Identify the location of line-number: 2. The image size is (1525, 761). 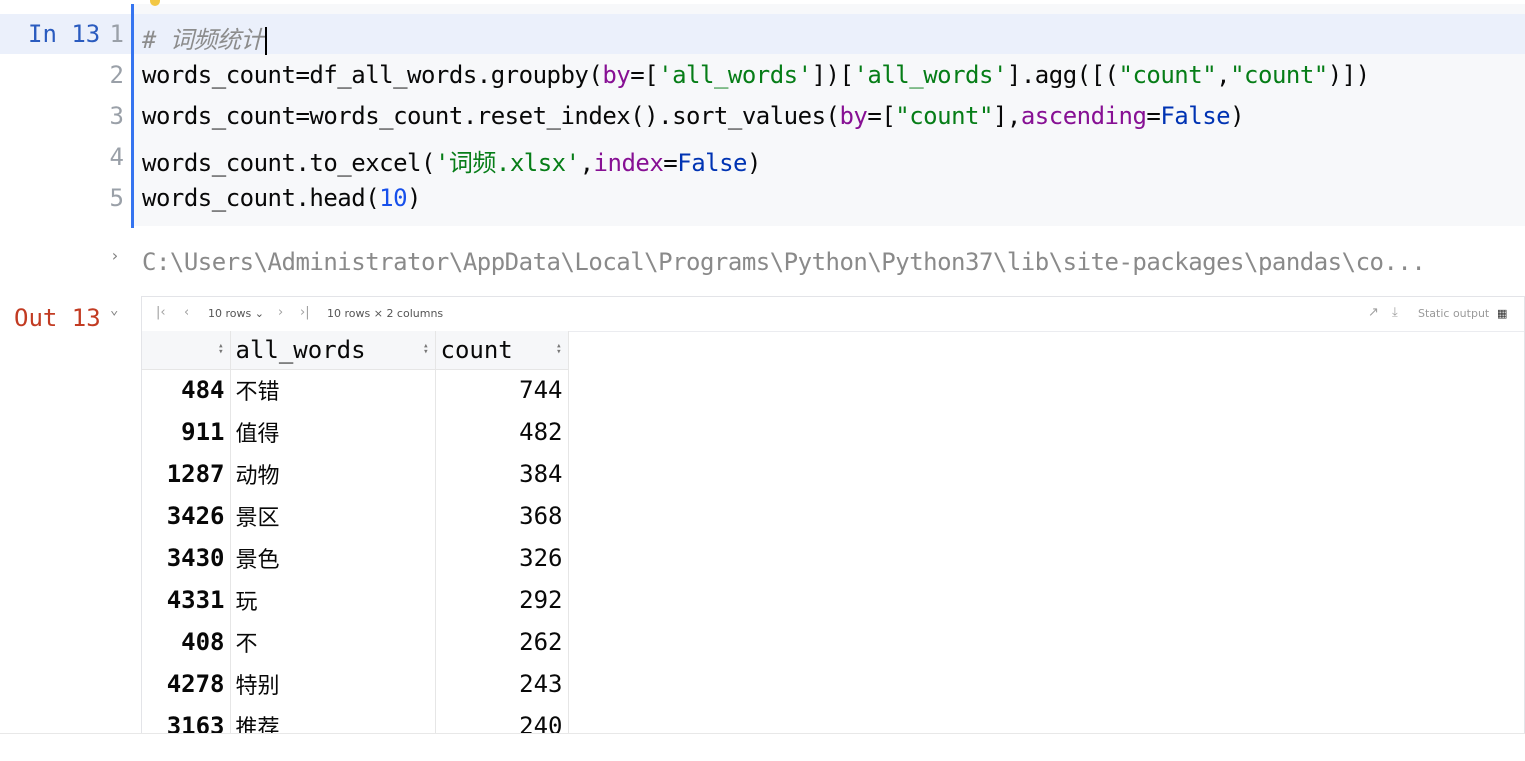
(116, 75).